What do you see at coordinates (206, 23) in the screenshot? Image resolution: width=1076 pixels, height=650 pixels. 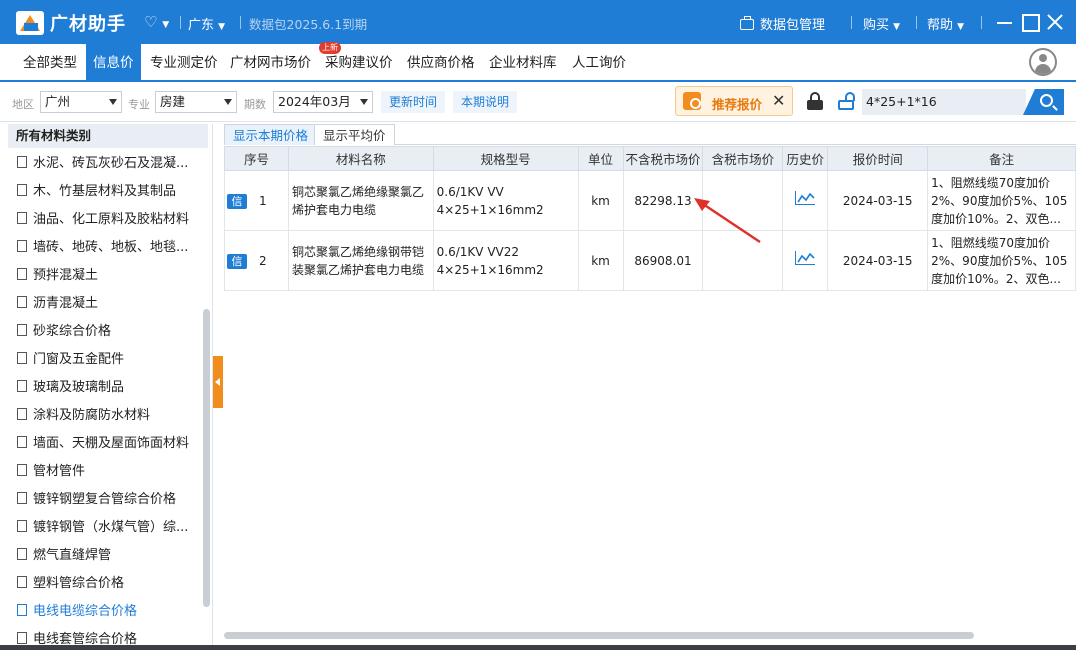 I see `region-dropdown: 广东 ▼` at bounding box center [206, 23].